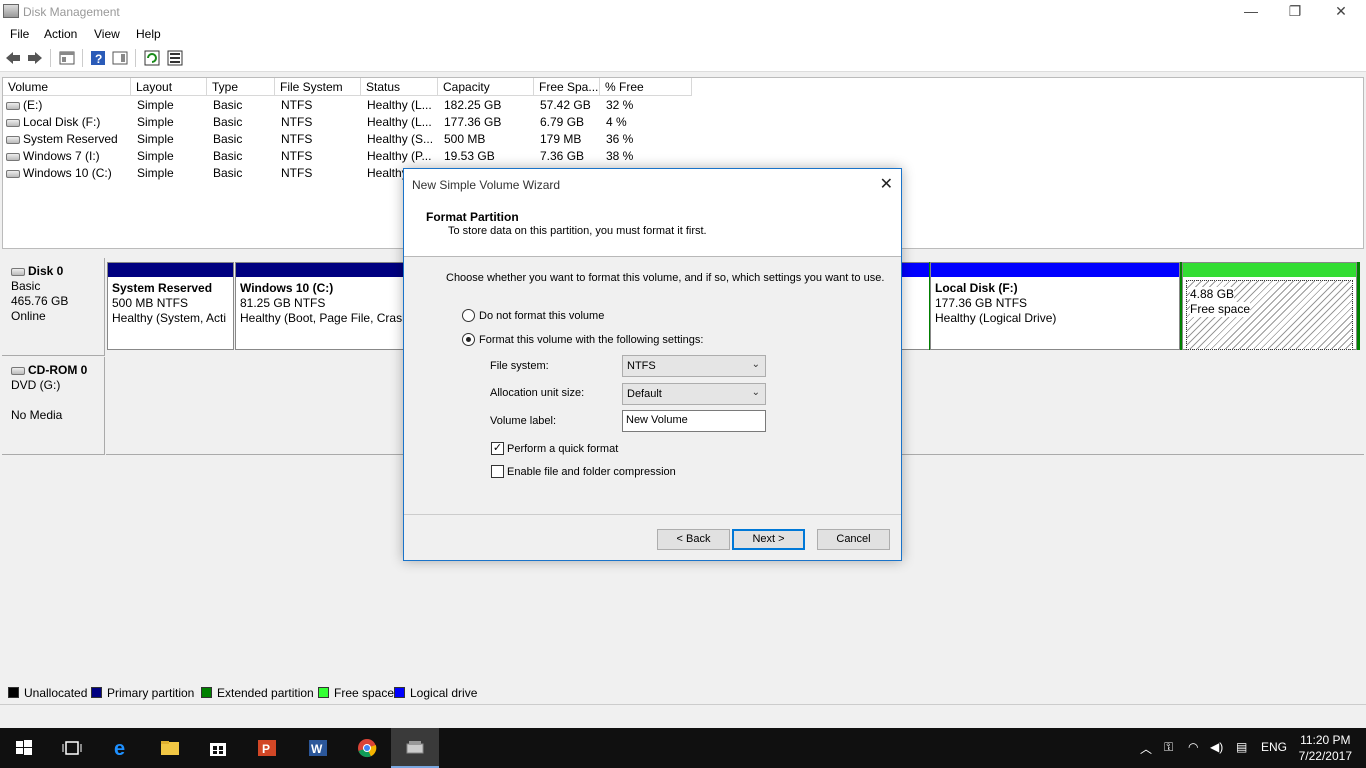 This screenshot has height=768, width=1366. What do you see at coordinates (486, 185) in the screenshot?
I see `dialog-title: New Simple Volume Wizard` at bounding box center [486, 185].